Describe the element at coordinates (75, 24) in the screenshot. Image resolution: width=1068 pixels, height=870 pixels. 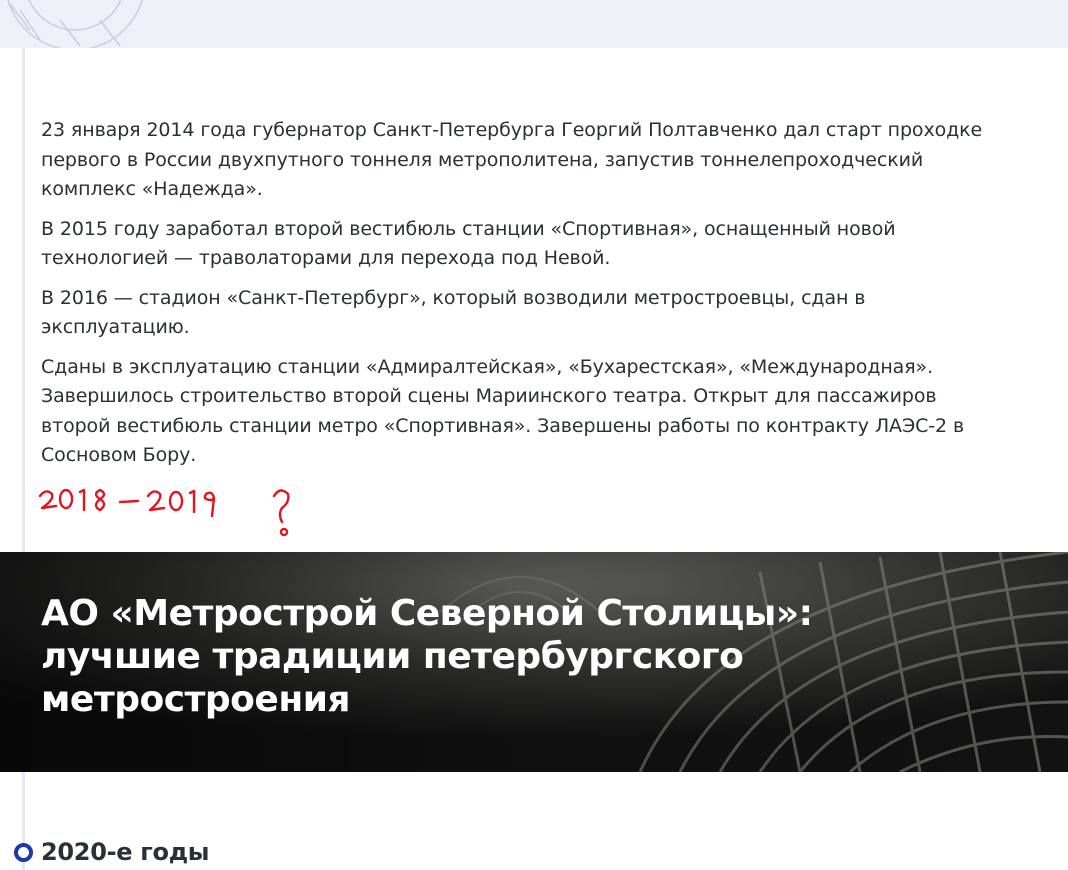
I see `metro-emblem-decoration` at that location.